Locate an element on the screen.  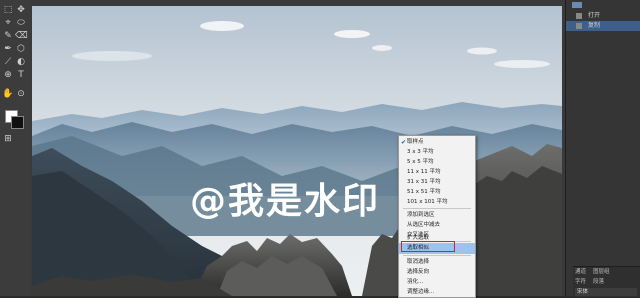
shape-tool-icon: ⬡ is located at coordinates (21, 49).